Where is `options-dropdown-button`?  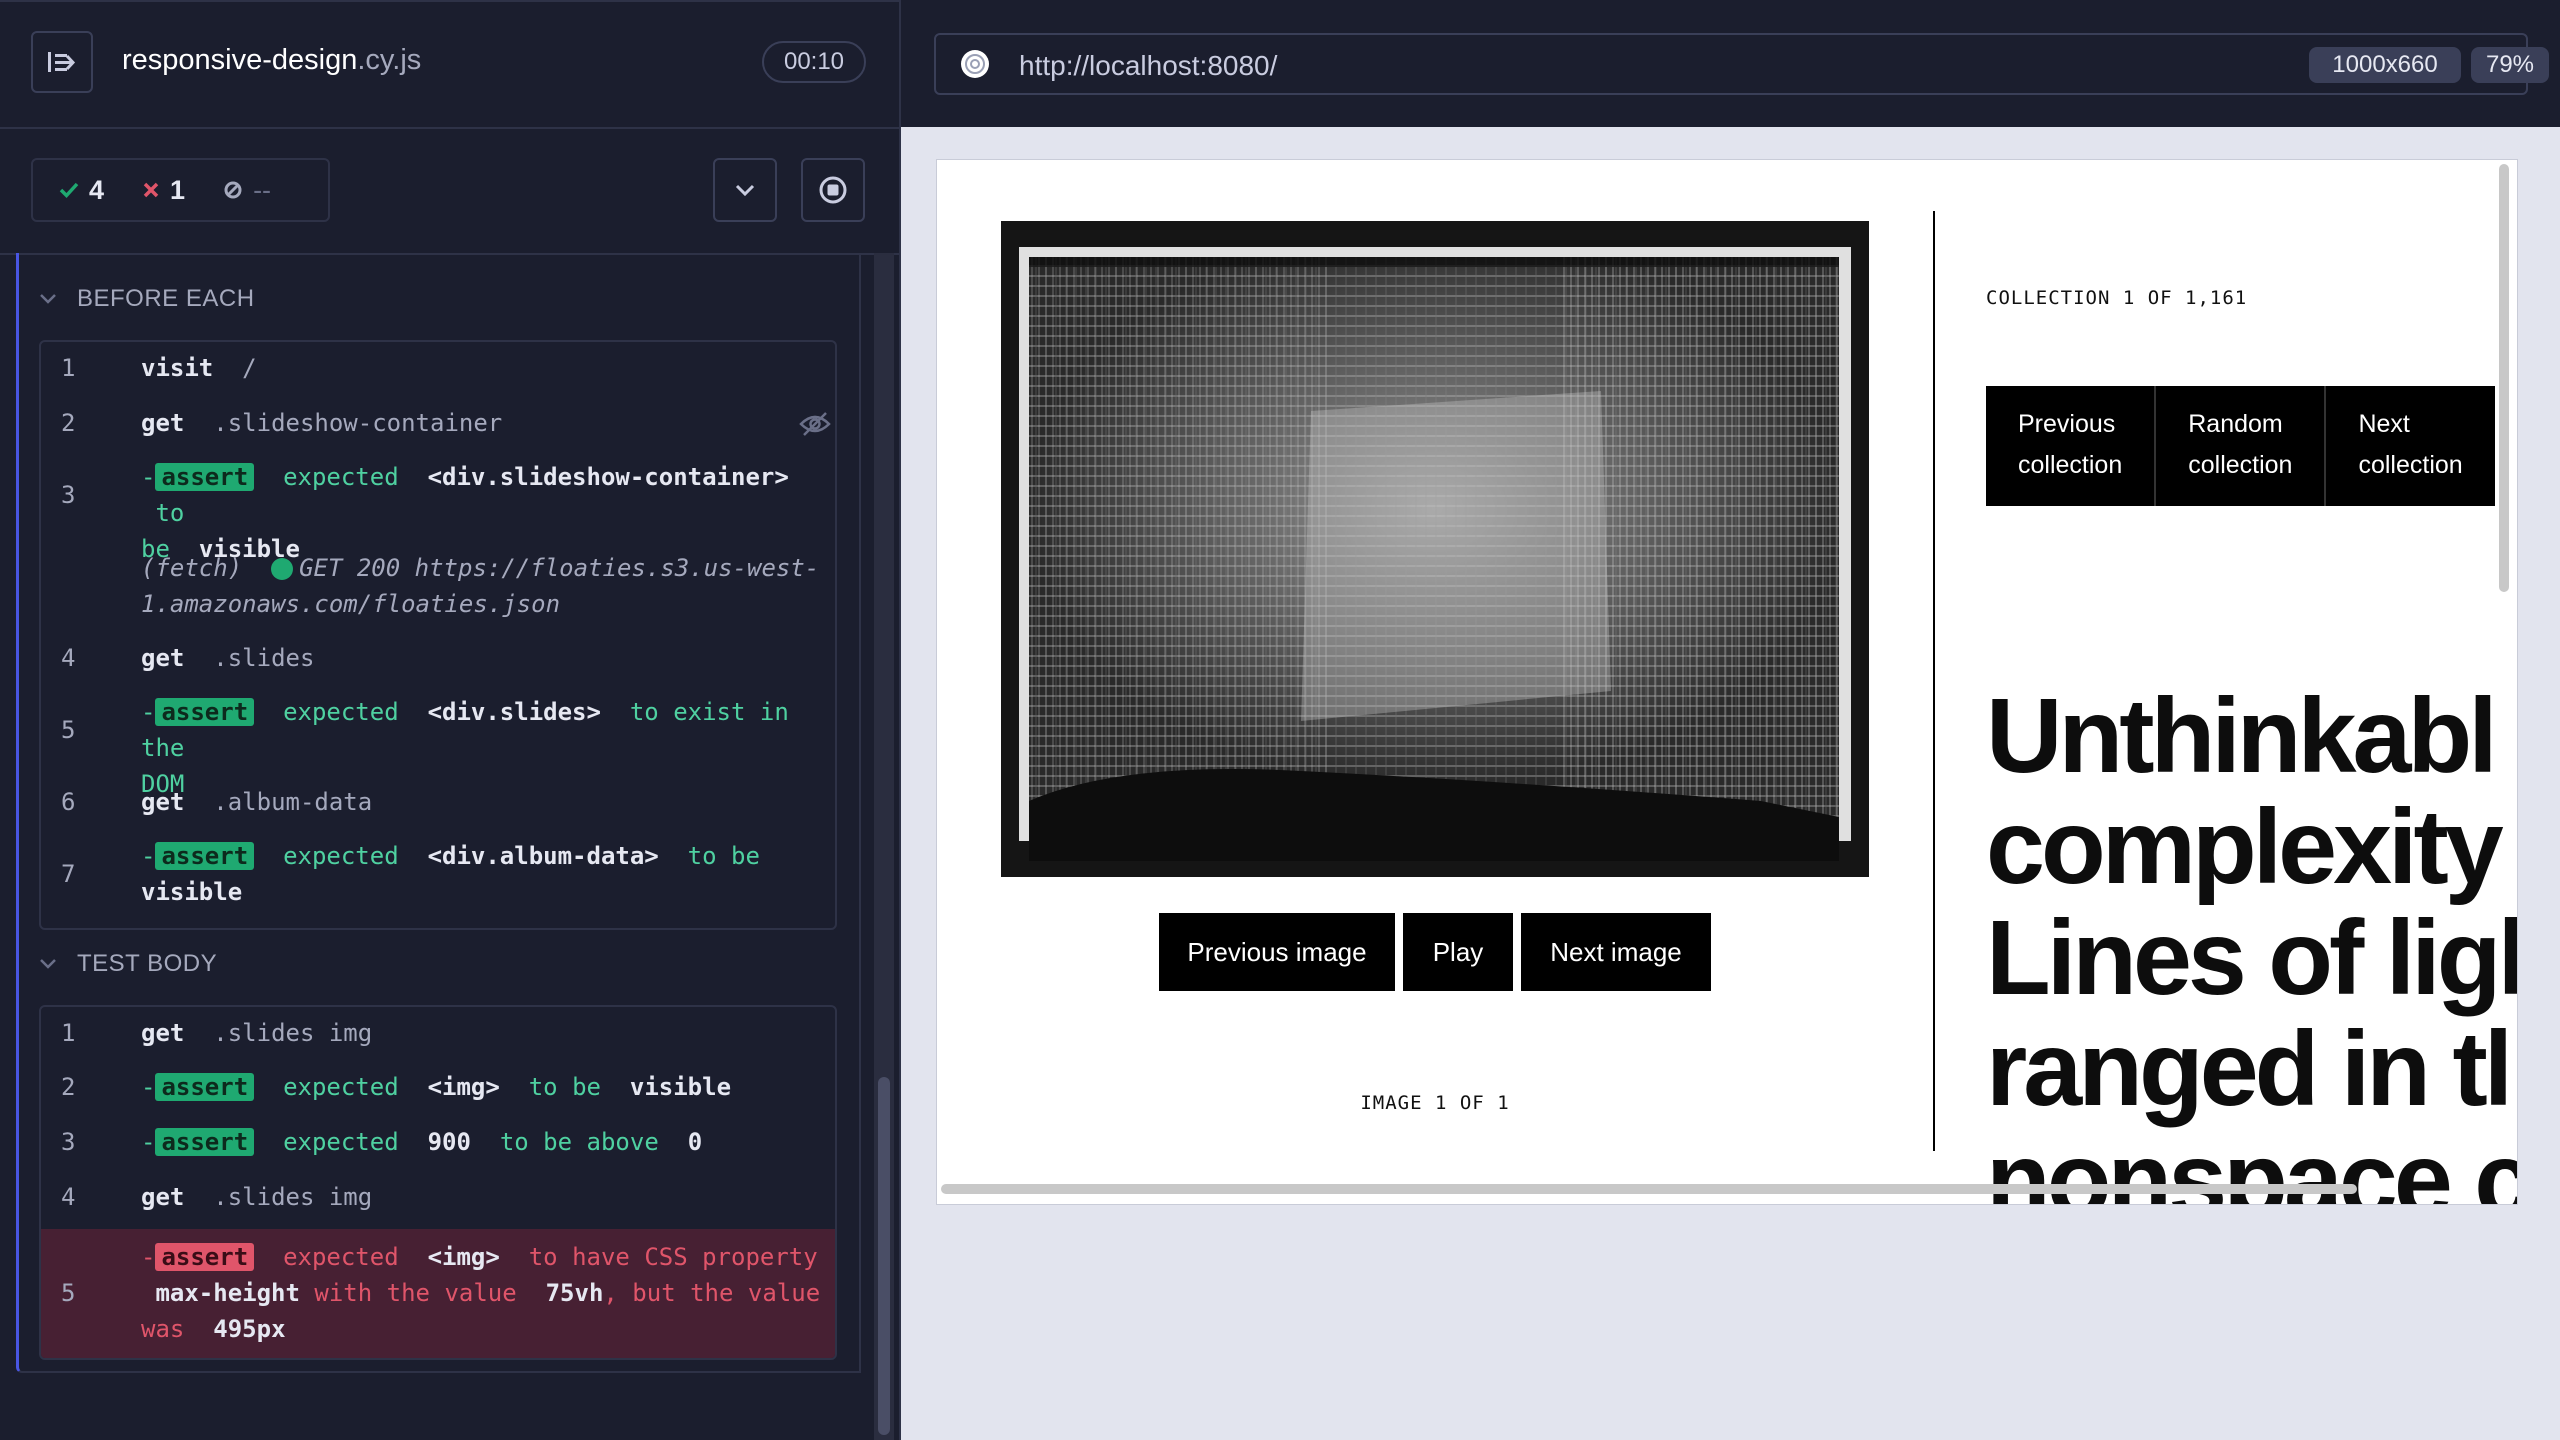 options-dropdown-button is located at coordinates (745, 190).